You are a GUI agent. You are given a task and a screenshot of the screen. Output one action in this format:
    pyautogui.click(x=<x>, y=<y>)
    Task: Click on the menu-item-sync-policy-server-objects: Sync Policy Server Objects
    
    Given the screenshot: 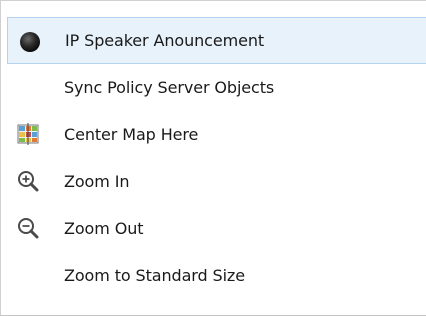 What is the action you would take?
    pyautogui.click(x=216, y=87)
    